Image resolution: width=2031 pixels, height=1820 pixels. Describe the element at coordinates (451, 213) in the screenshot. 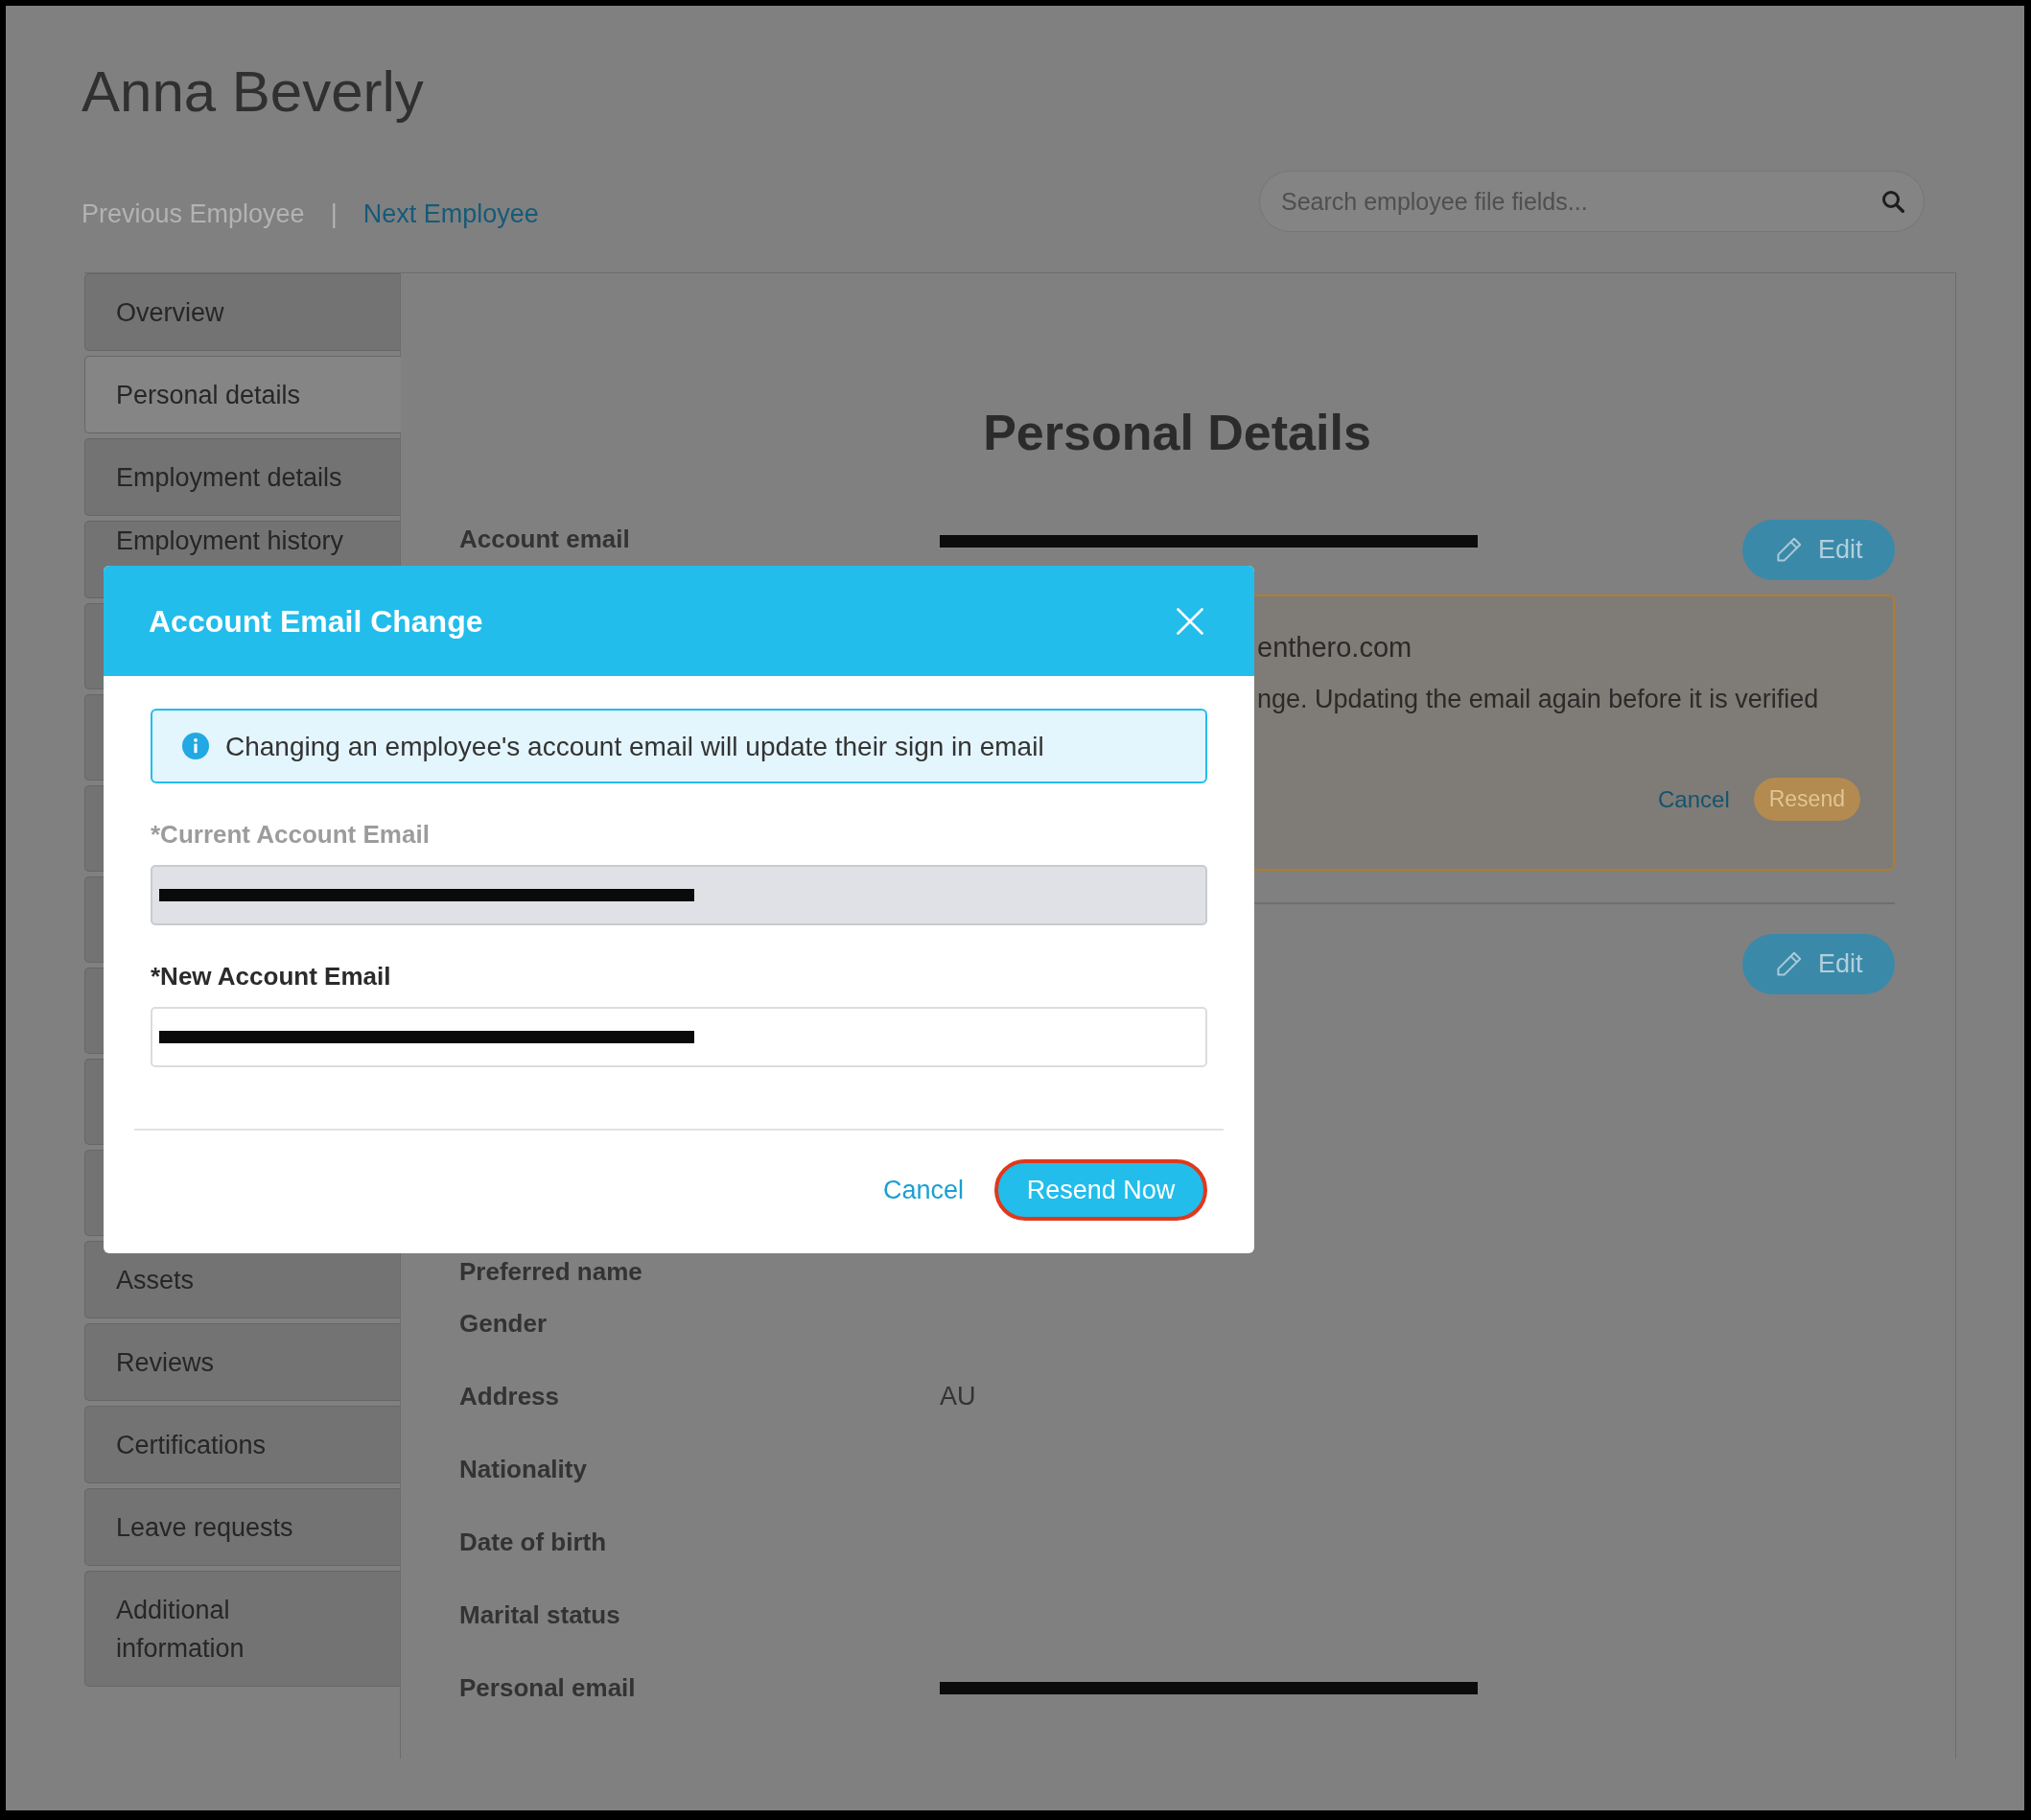

I see `employee-nav-link: Next Employee` at that location.